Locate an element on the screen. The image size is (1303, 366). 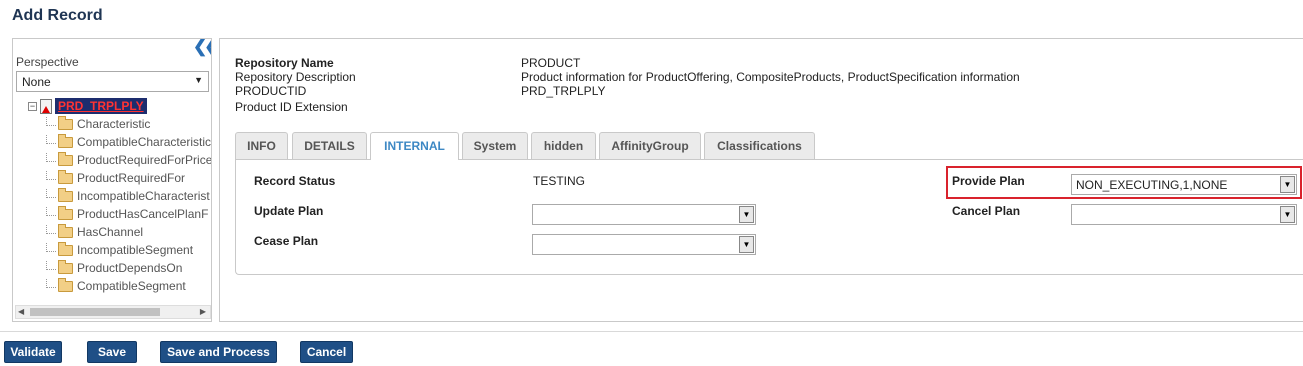
cease-plan-select: ▼ is located at coordinates (644, 244).